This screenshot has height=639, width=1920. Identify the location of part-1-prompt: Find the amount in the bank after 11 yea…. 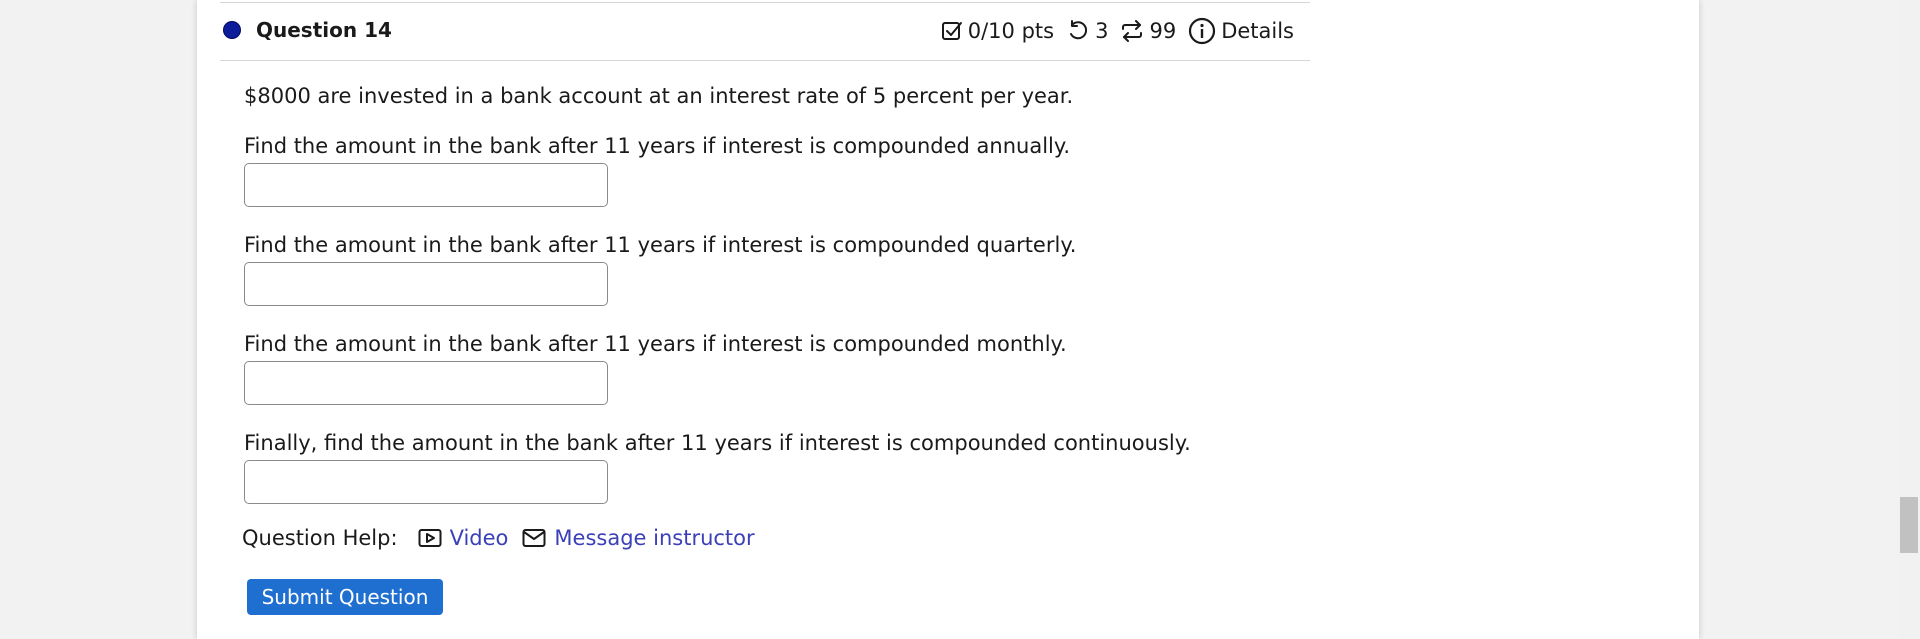
(657, 146).